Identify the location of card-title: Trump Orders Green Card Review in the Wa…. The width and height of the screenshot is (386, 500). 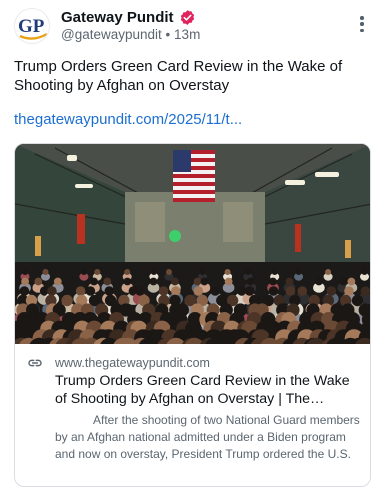
(207, 390).